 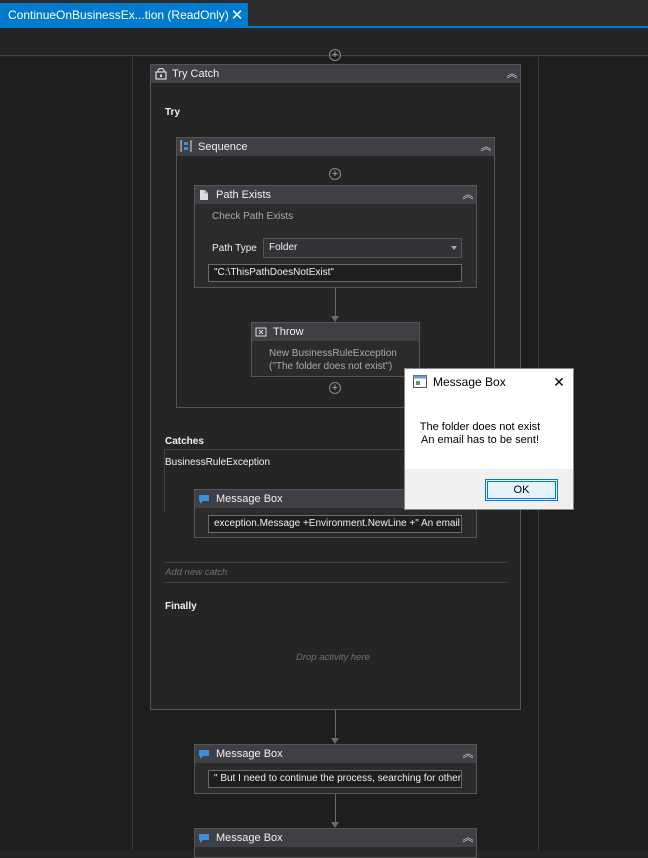 I want to click on document-tab: ContinueOnBusinessEx...tion (ReadOnly), so click(x=124, y=15).